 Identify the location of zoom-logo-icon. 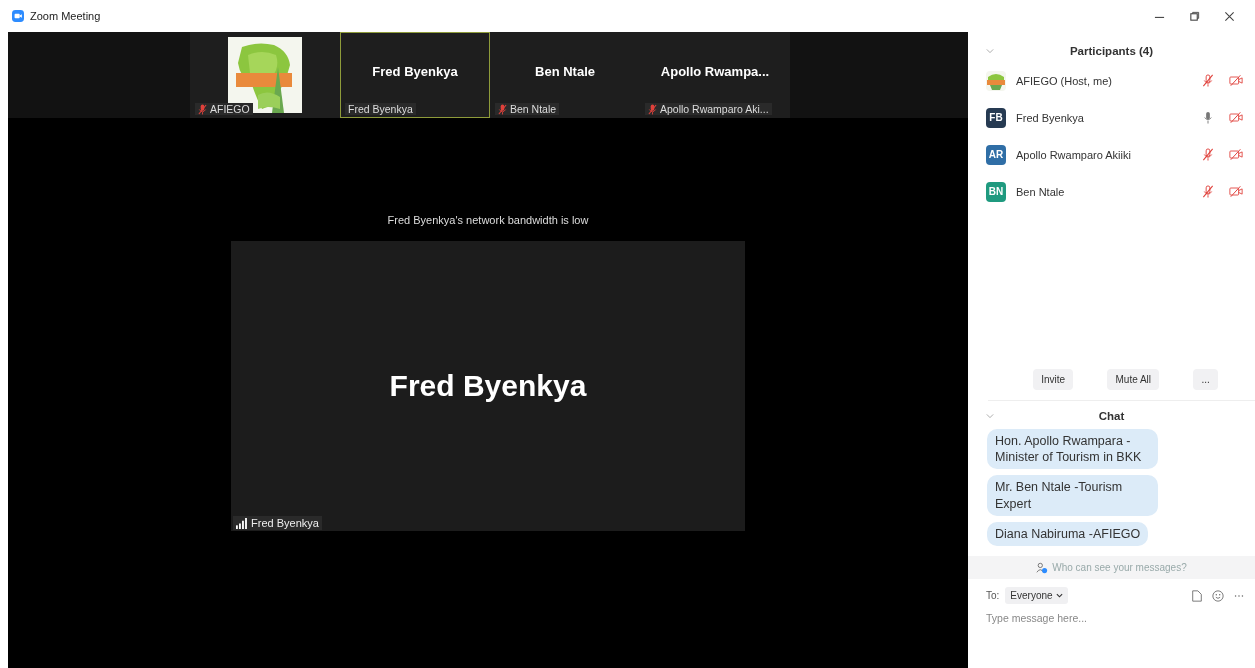
(18, 16).